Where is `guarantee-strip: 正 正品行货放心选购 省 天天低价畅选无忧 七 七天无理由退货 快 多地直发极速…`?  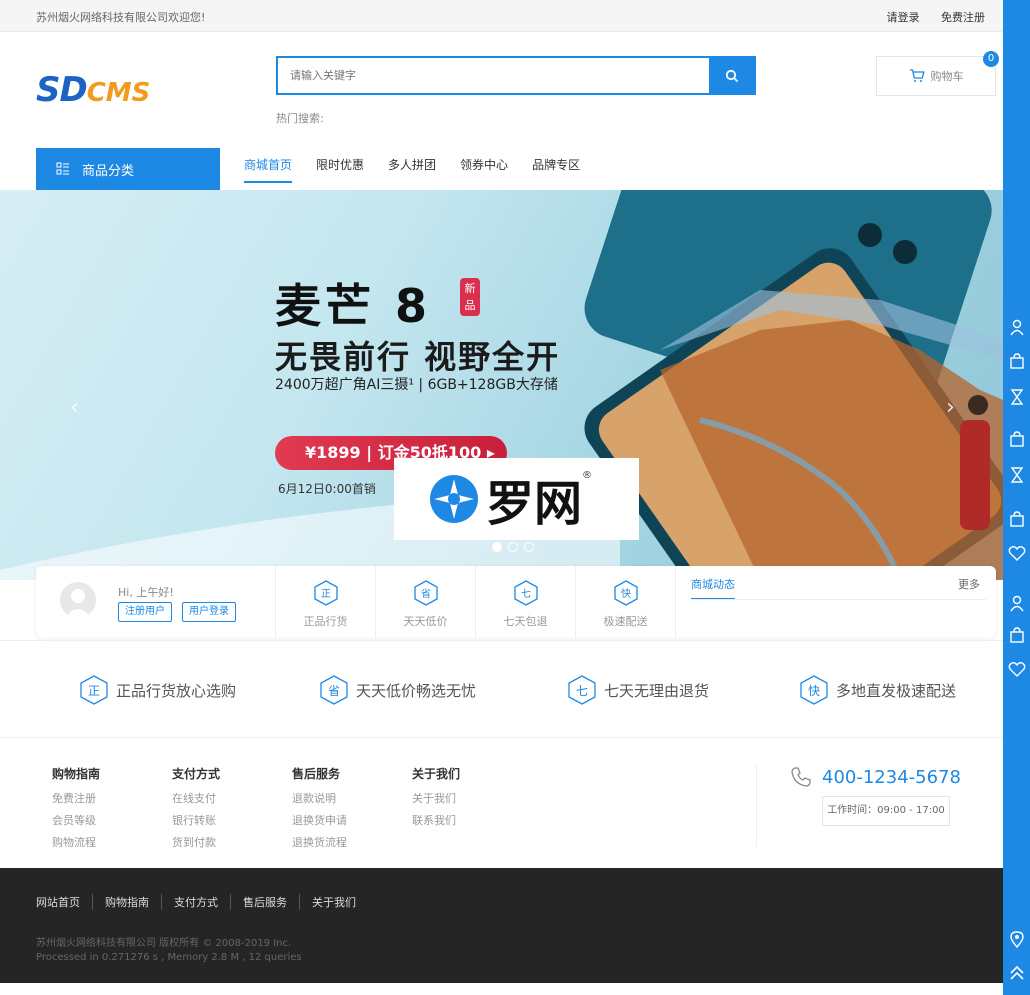 guarantee-strip: 正 正品行货放心选购 省 天天低价畅选无忧 七 七天无理由退货 快 多地直发极速… is located at coordinates (501, 689).